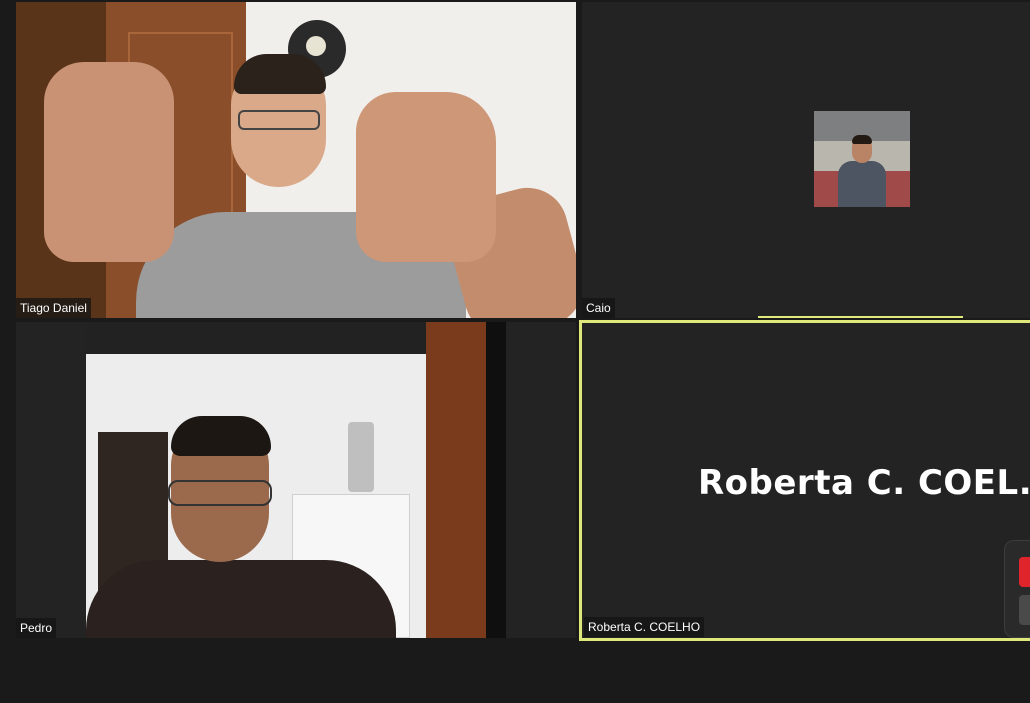 This screenshot has width=1030, height=703. What do you see at coordinates (860, 317) in the screenshot?
I see `active-speaker-indicator` at bounding box center [860, 317].